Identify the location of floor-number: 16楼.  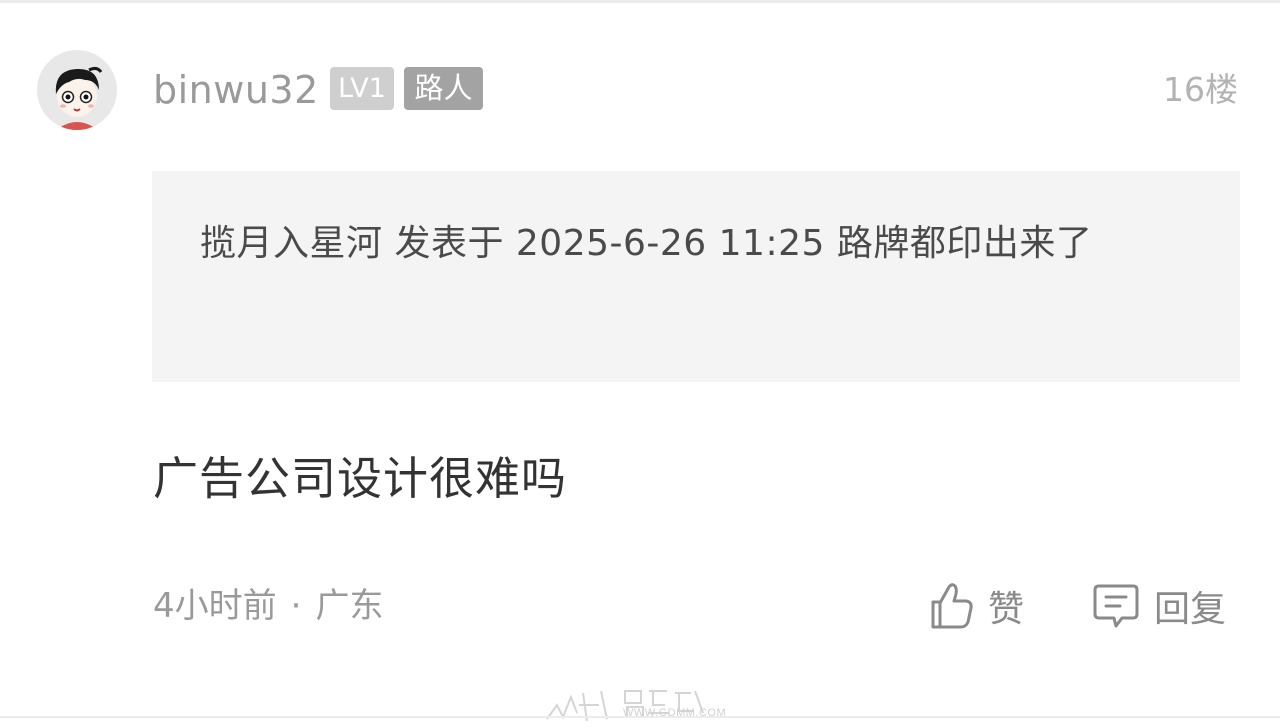
(1200, 89).